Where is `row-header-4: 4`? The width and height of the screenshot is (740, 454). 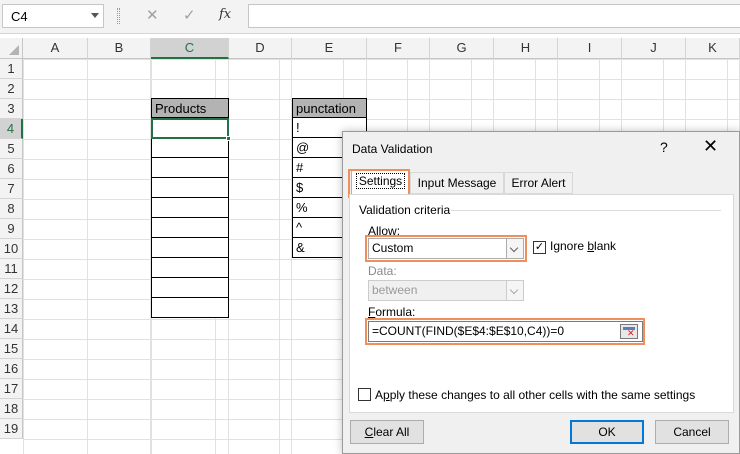 row-header-4: 4 is located at coordinates (11, 129).